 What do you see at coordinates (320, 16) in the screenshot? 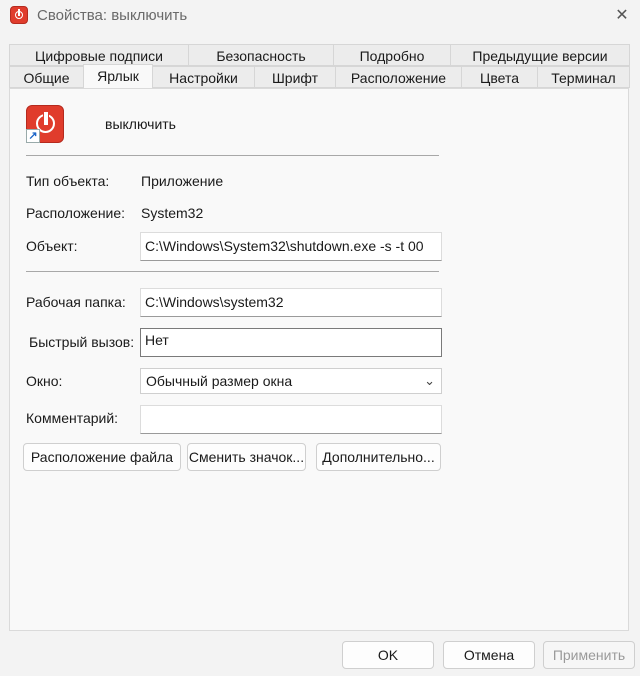
I see `title-bar: Свойства: выключить ✕` at bounding box center [320, 16].